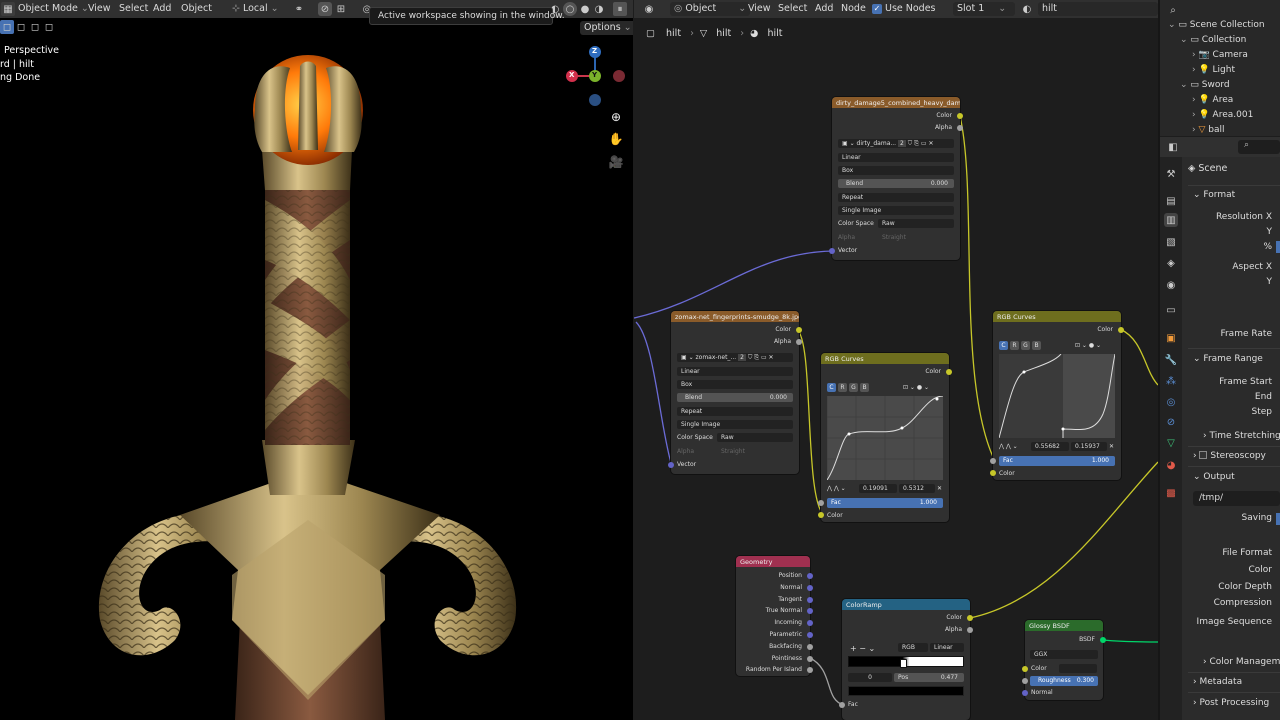 This screenshot has height=720, width=1280. What do you see at coordinates (1078, 668) in the screenshot?
I see `color-swatch` at bounding box center [1078, 668].